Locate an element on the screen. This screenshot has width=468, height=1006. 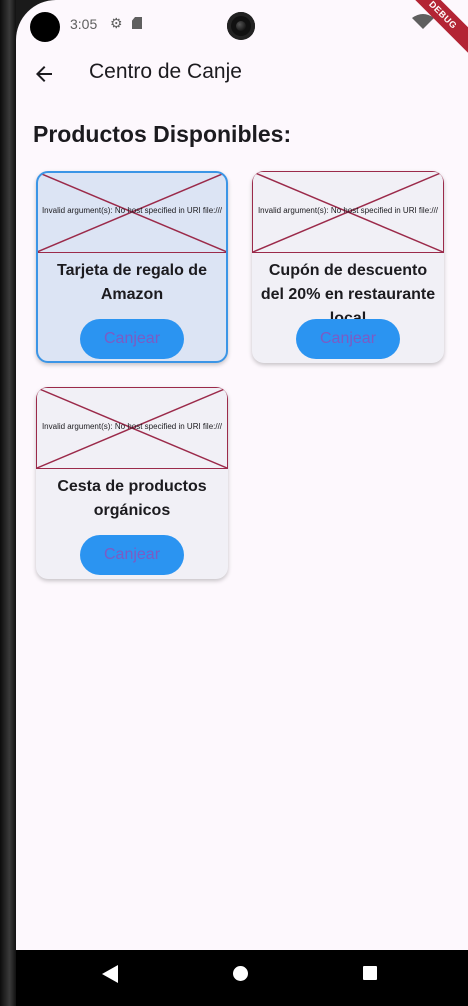
app-bar: Centro de Canje is located at coordinates (242, 74).